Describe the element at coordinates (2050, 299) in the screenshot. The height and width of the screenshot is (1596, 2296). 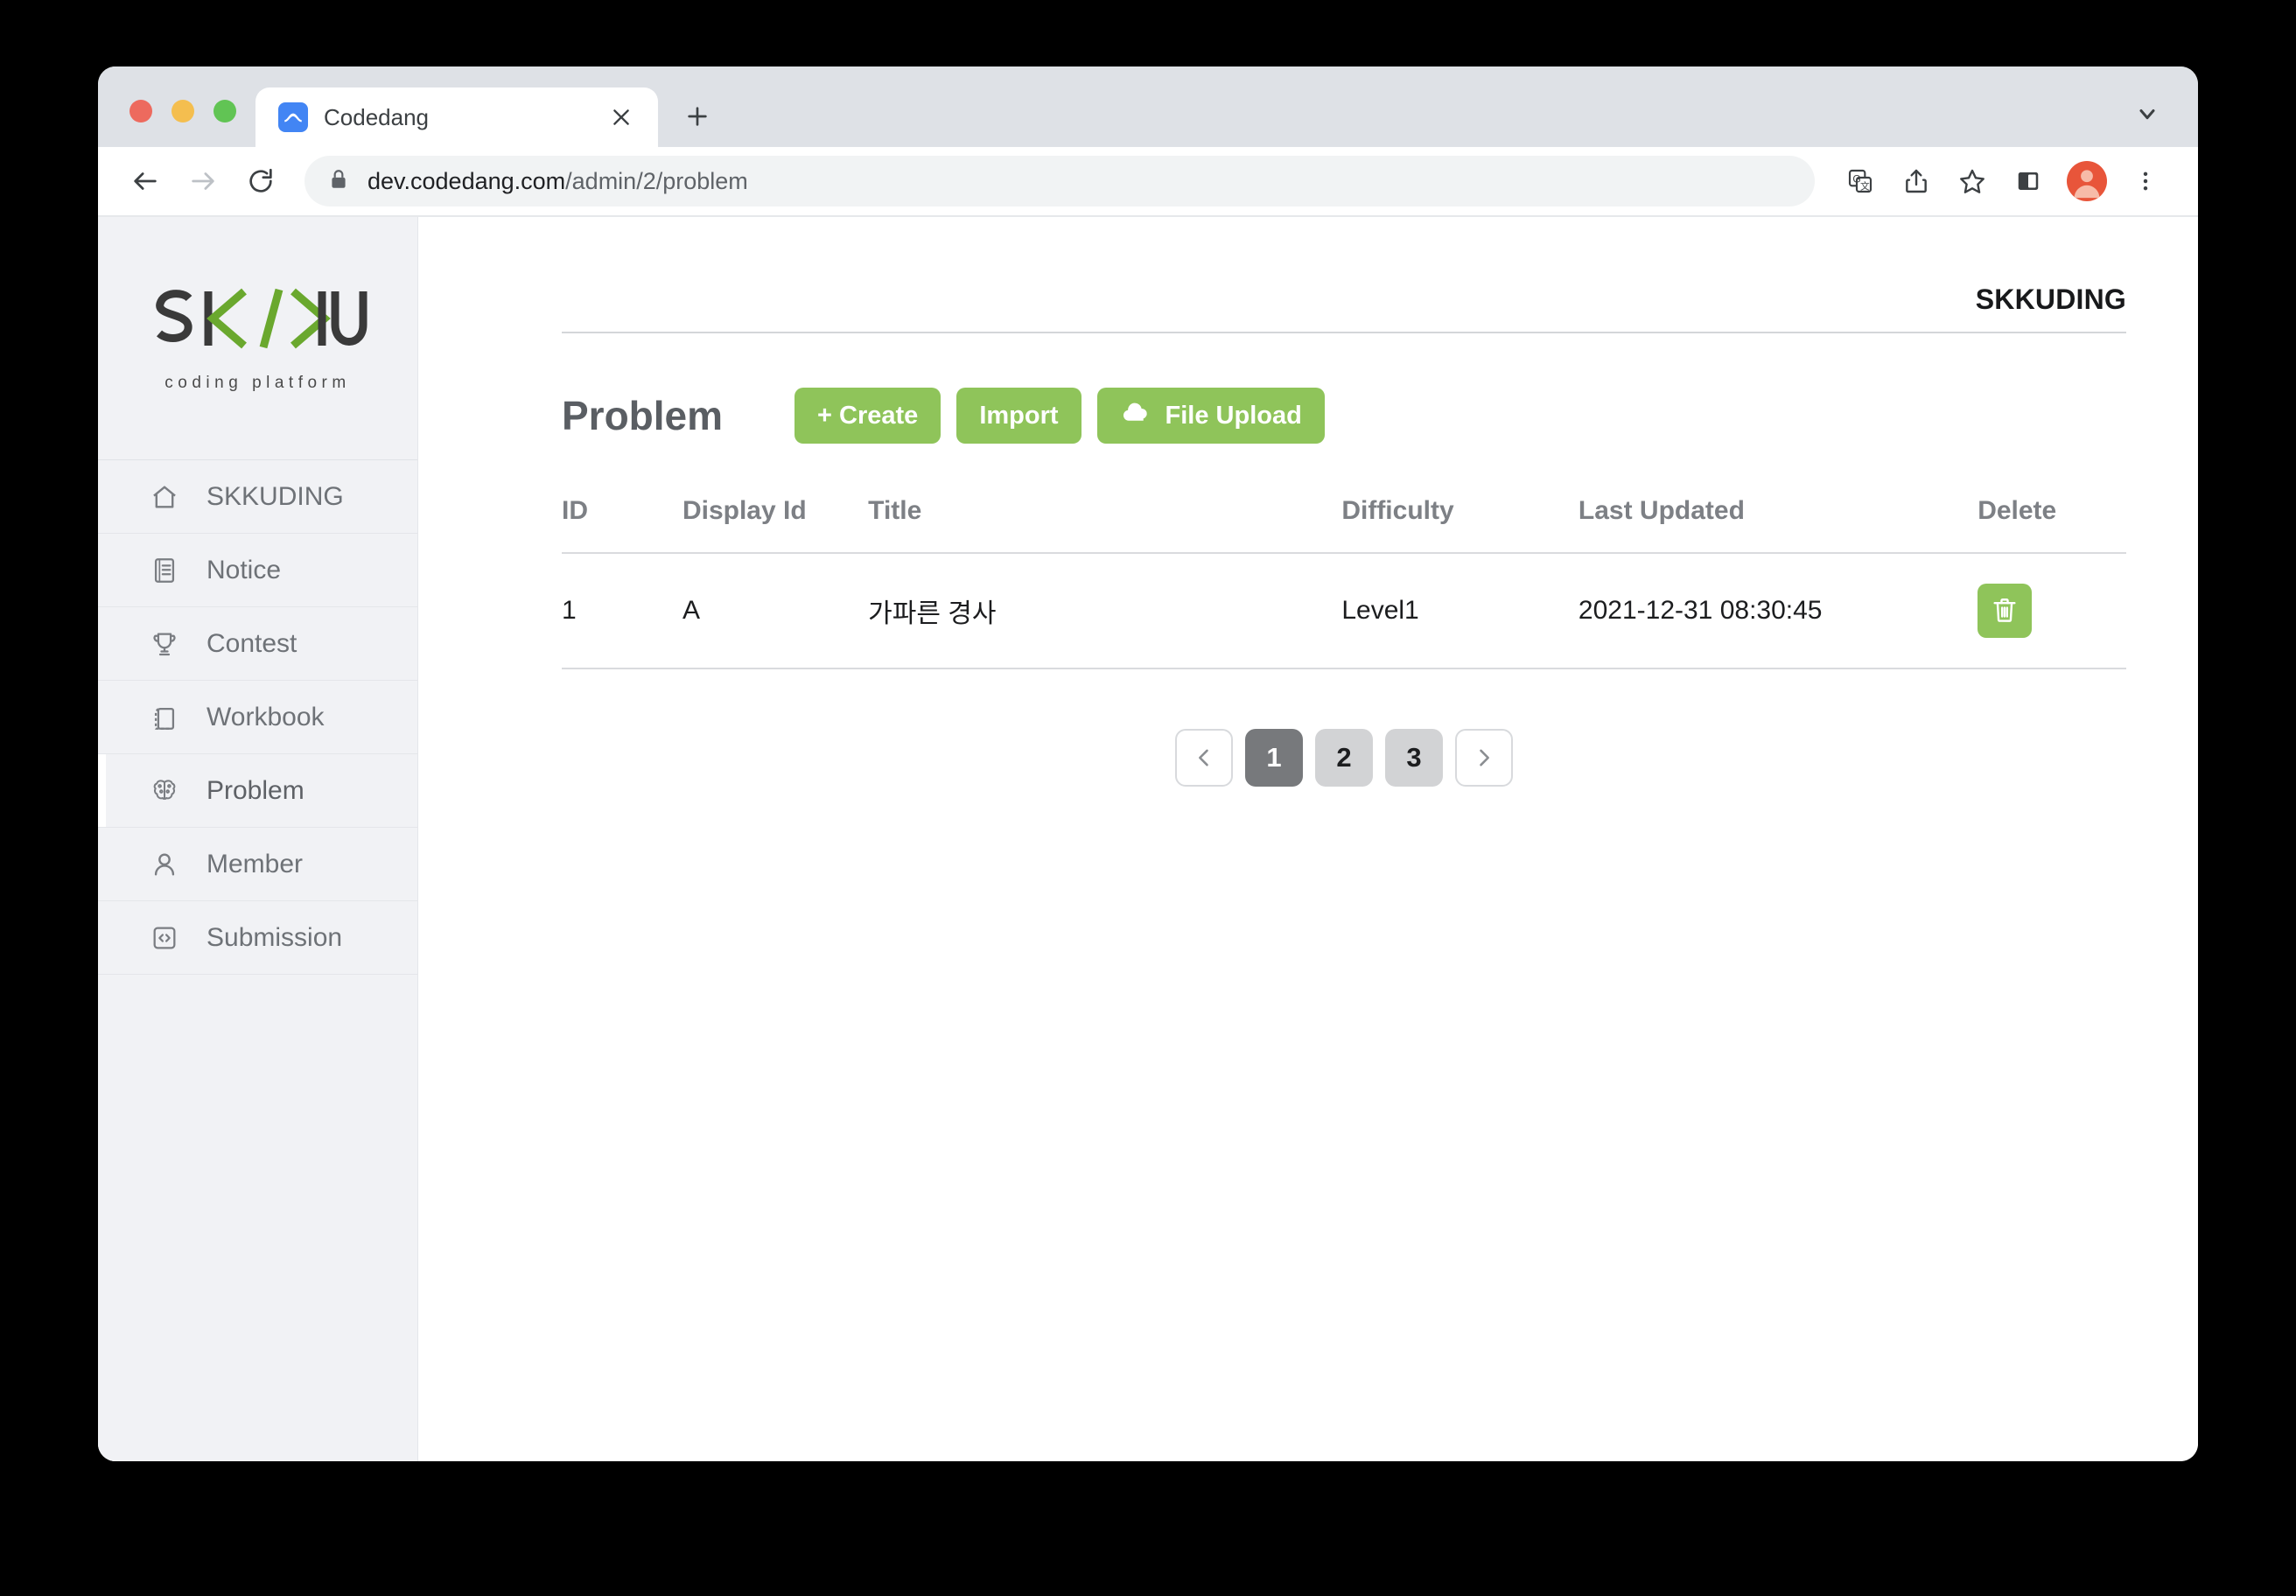
I see `breadcrumb-text: SKKUDING` at that location.